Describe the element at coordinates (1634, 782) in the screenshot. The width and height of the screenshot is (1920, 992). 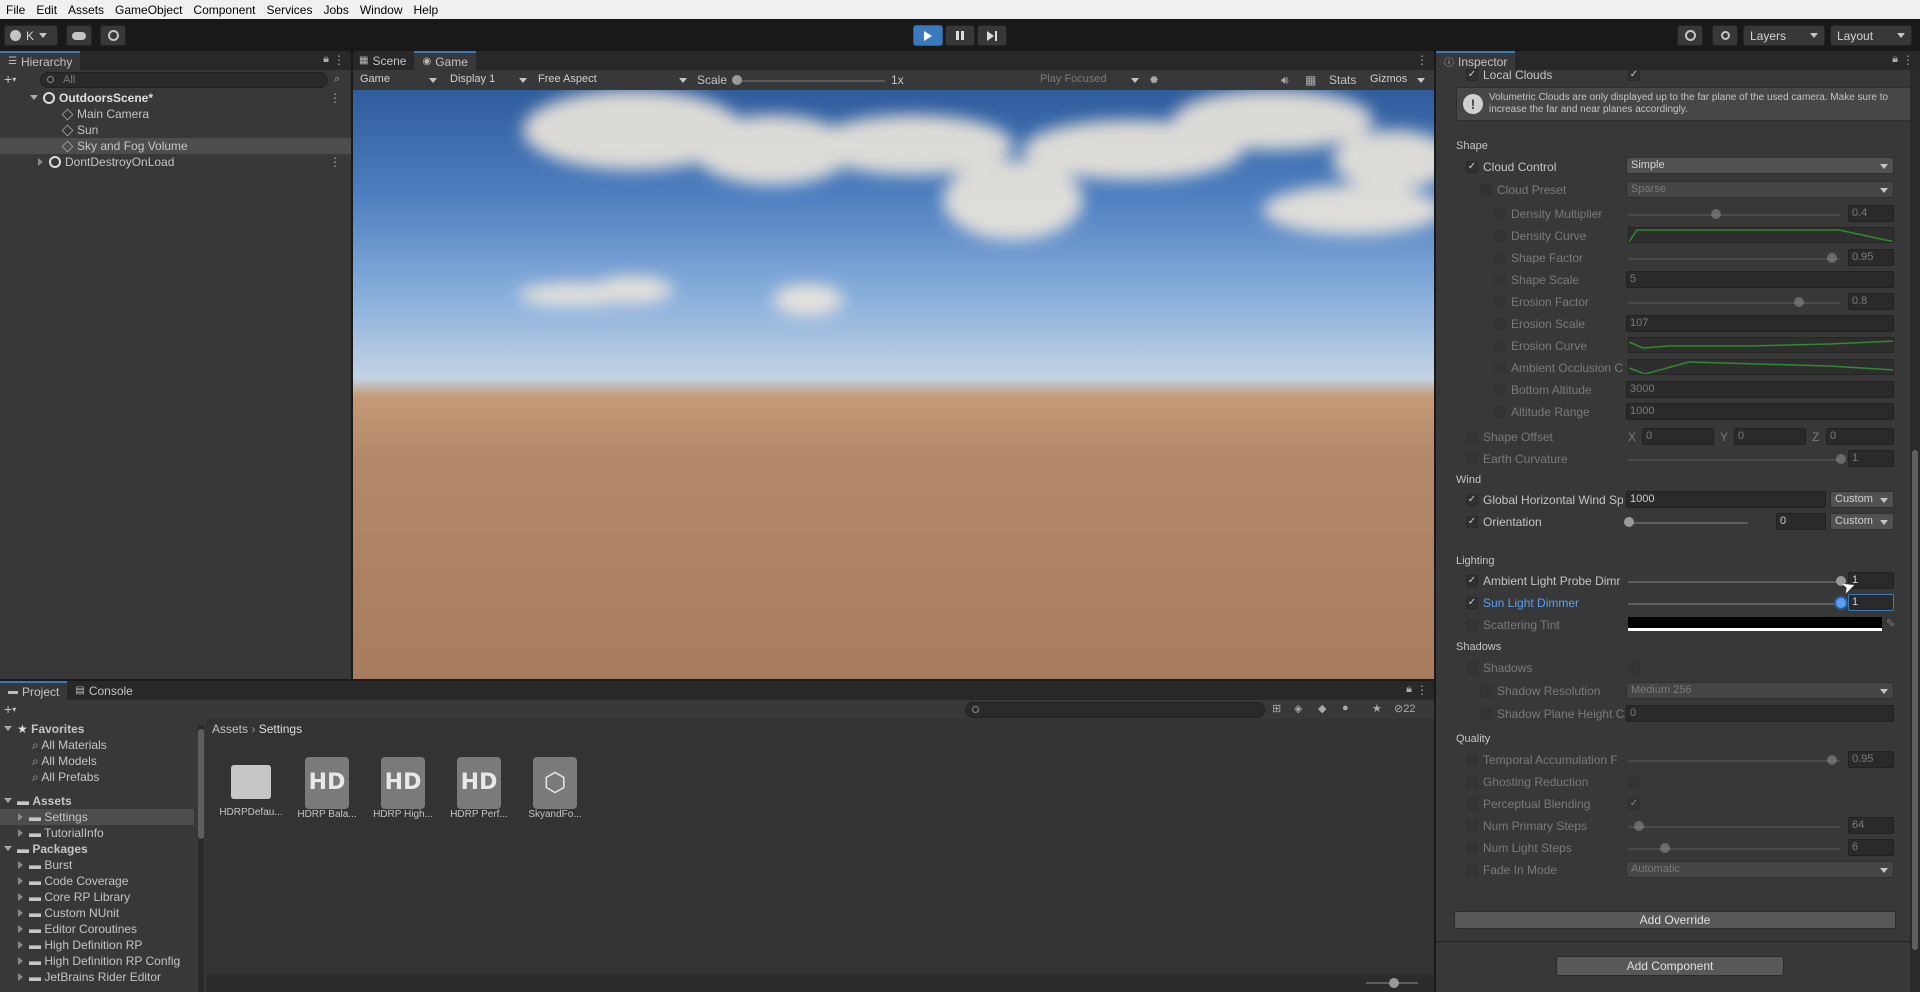
I see `ghosting-checkbox` at that location.